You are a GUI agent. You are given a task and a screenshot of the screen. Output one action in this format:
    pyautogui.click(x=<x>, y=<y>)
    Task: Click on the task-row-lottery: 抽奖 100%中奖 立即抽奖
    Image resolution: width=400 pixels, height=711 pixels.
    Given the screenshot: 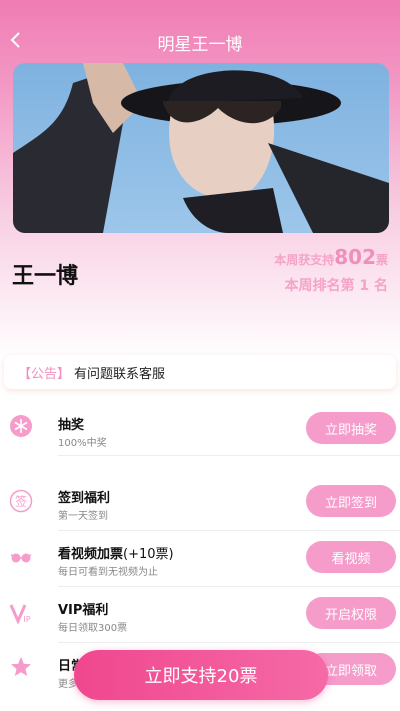 What is the action you would take?
    pyautogui.click(x=200, y=428)
    